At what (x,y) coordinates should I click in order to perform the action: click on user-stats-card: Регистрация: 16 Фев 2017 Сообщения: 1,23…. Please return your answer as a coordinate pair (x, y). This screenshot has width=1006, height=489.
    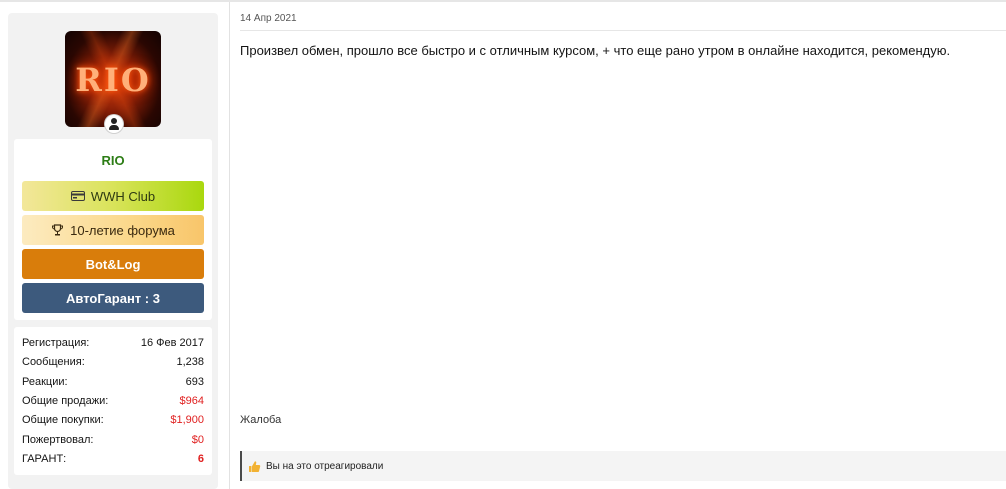
    Looking at the image, I should click on (113, 401).